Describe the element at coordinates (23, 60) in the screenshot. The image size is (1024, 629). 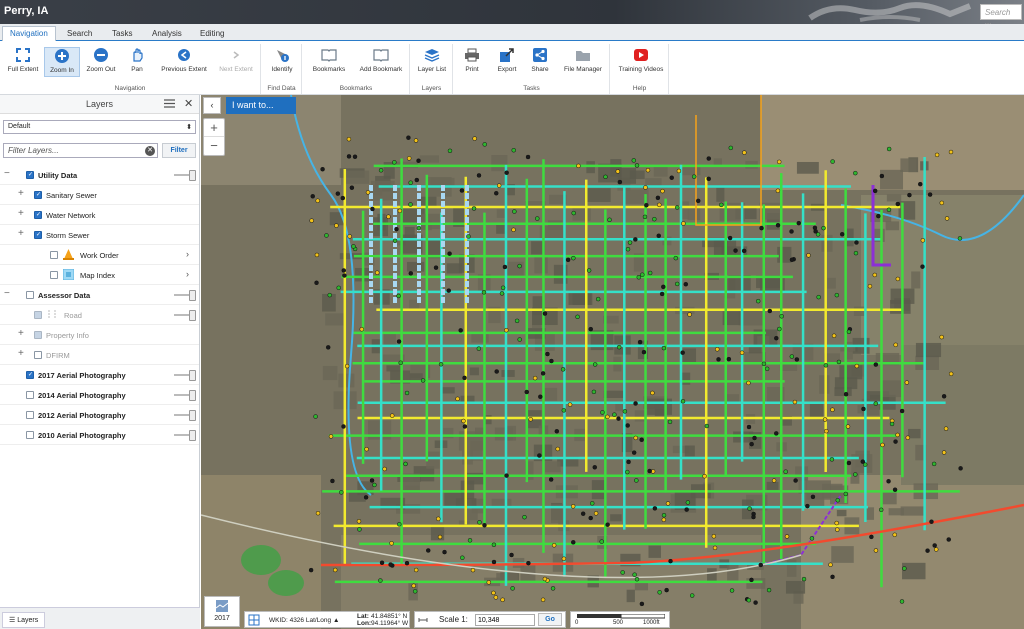
I see `full-extent-button: Full Extent` at that location.